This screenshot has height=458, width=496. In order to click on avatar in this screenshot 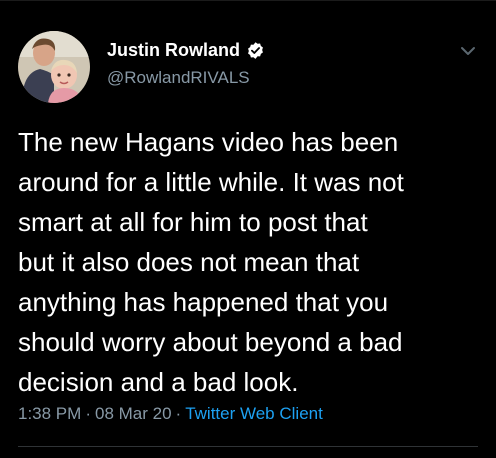, I will do `click(54, 67)`.